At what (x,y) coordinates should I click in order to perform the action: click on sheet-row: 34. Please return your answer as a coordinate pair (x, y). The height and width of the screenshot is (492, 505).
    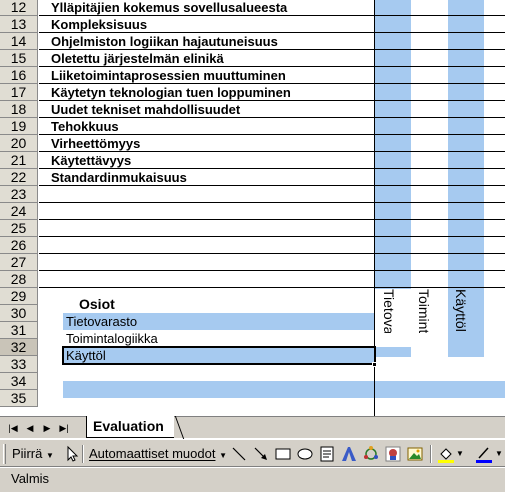
    Looking at the image, I should click on (252, 381).